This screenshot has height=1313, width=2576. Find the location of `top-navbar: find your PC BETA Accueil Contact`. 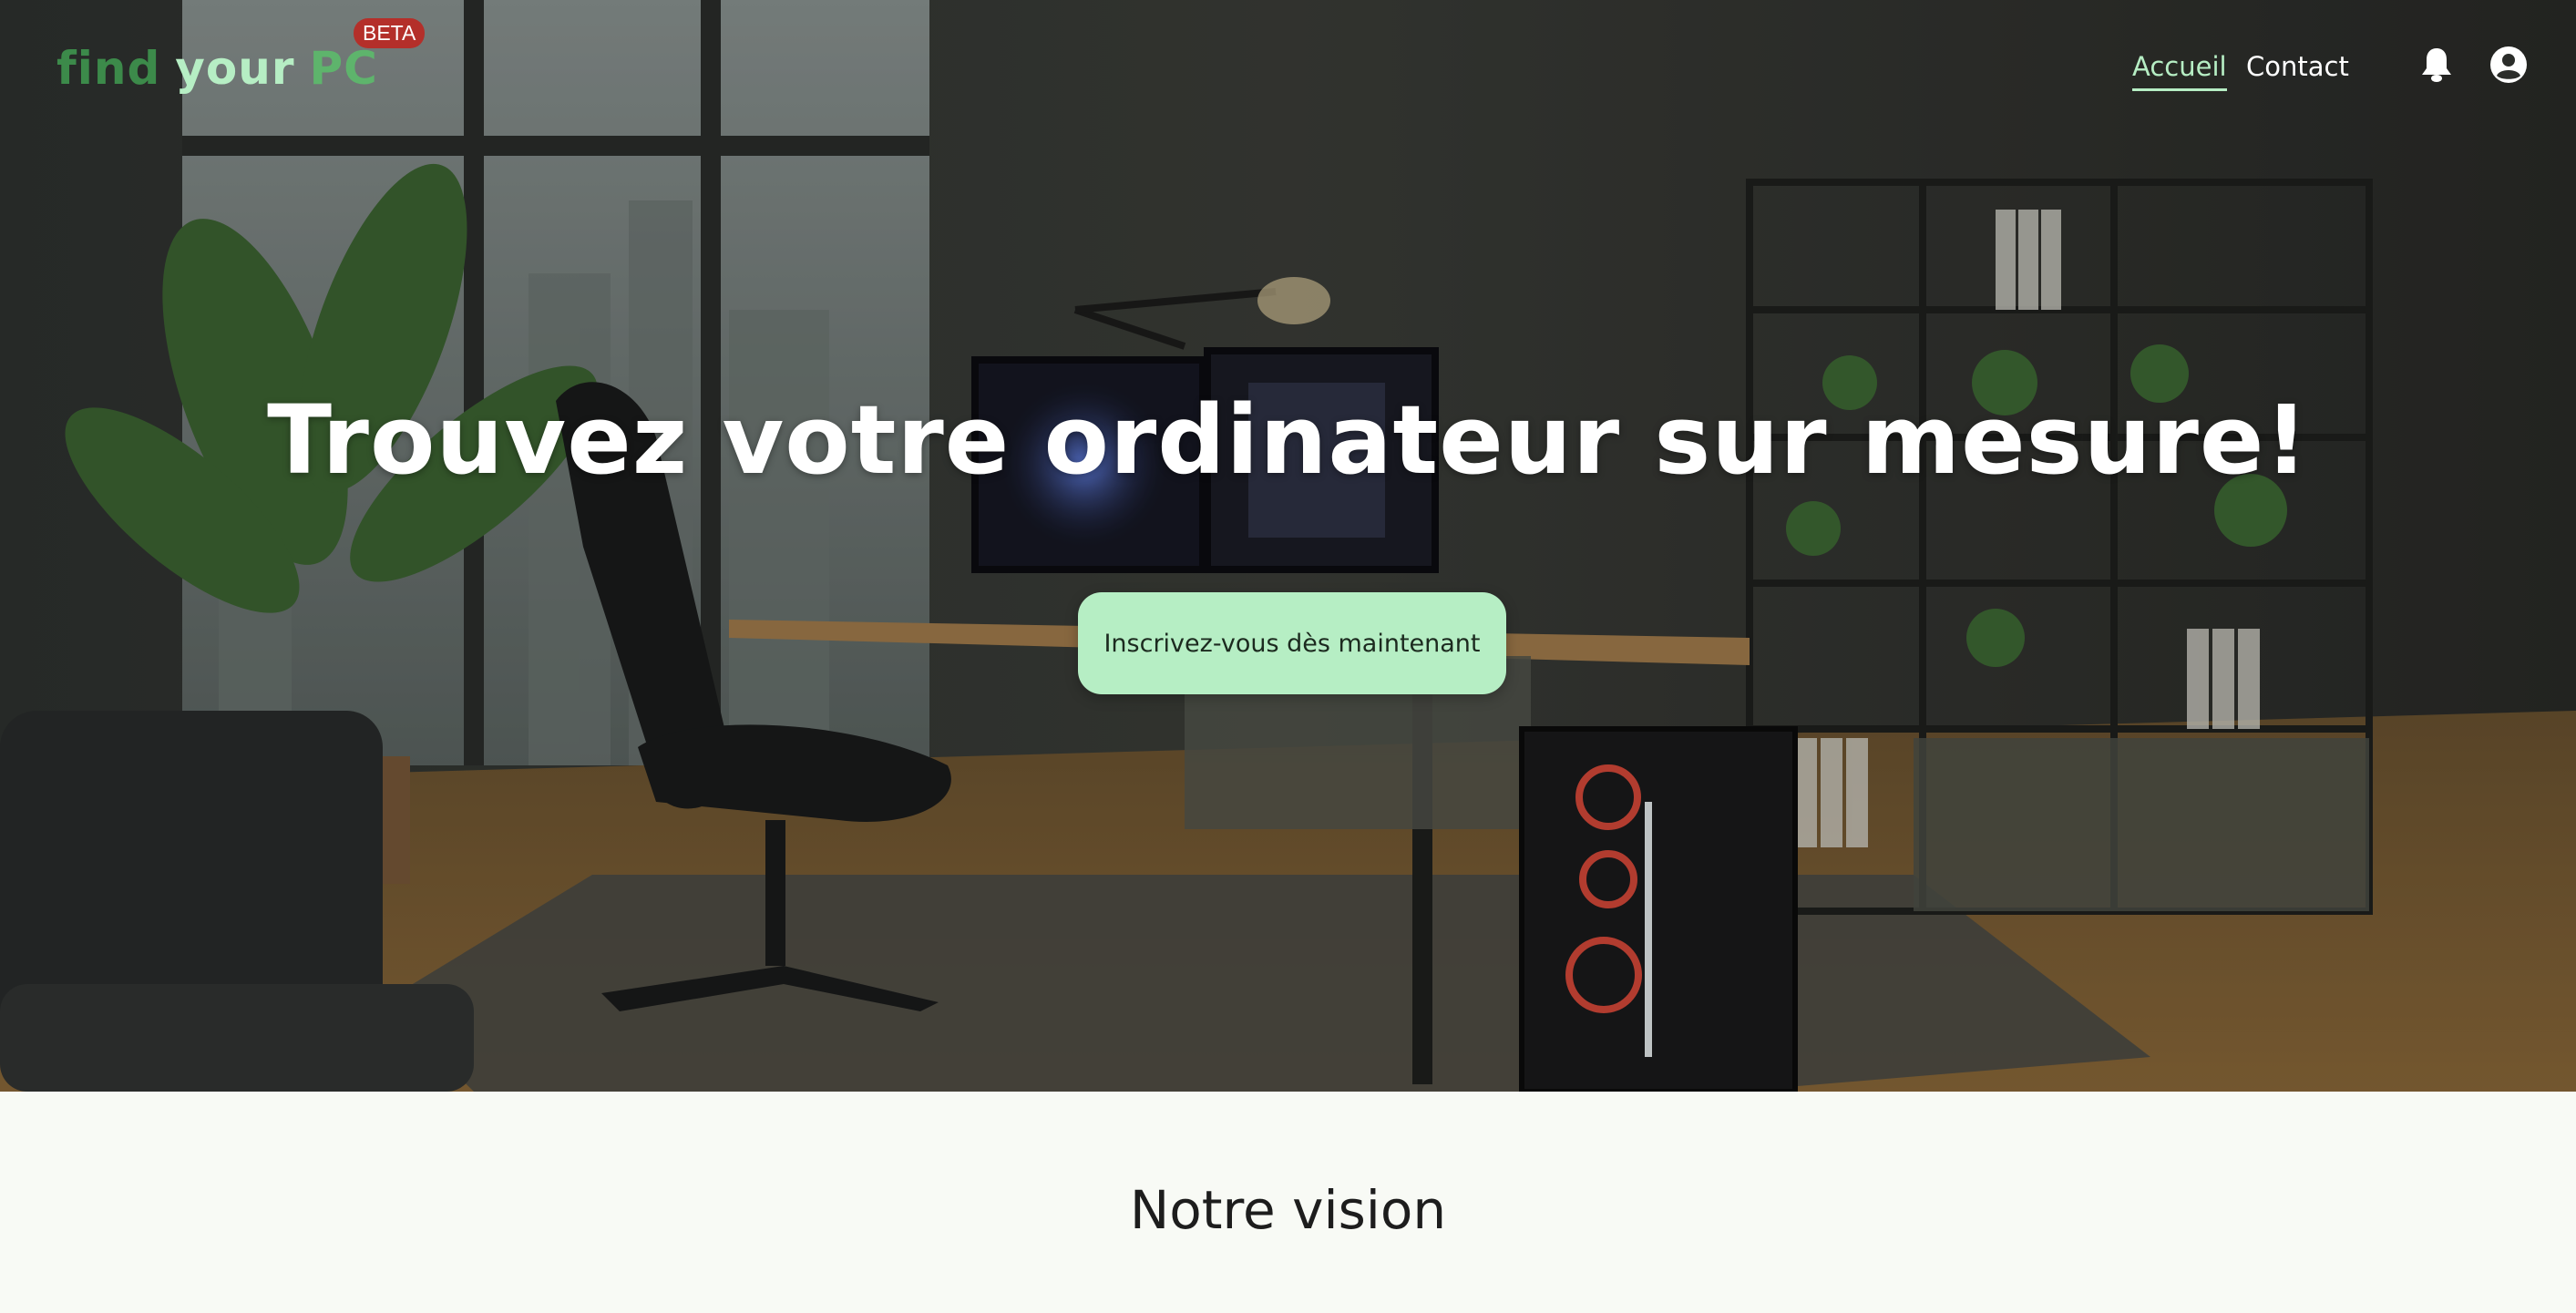

top-navbar: find your PC BETA Accueil Contact is located at coordinates (1288, 68).